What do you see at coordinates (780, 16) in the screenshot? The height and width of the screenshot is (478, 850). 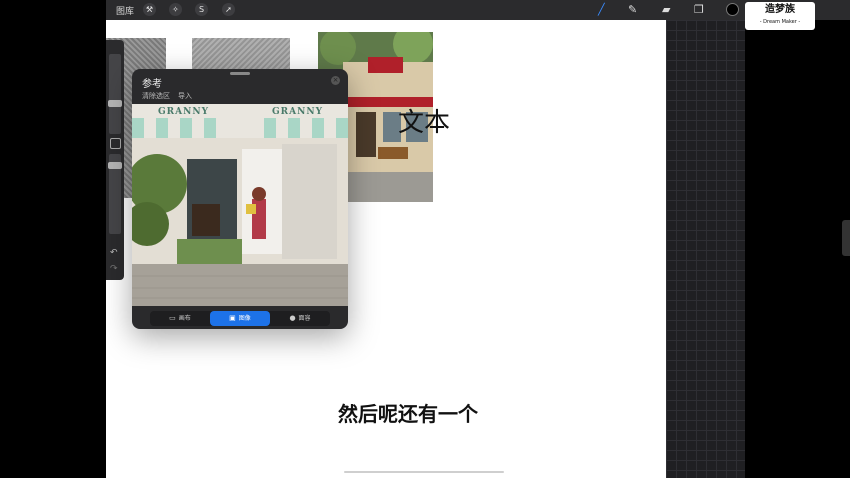 I see `watermark-logo: 造梦族 - Dream Maker -` at bounding box center [780, 16].